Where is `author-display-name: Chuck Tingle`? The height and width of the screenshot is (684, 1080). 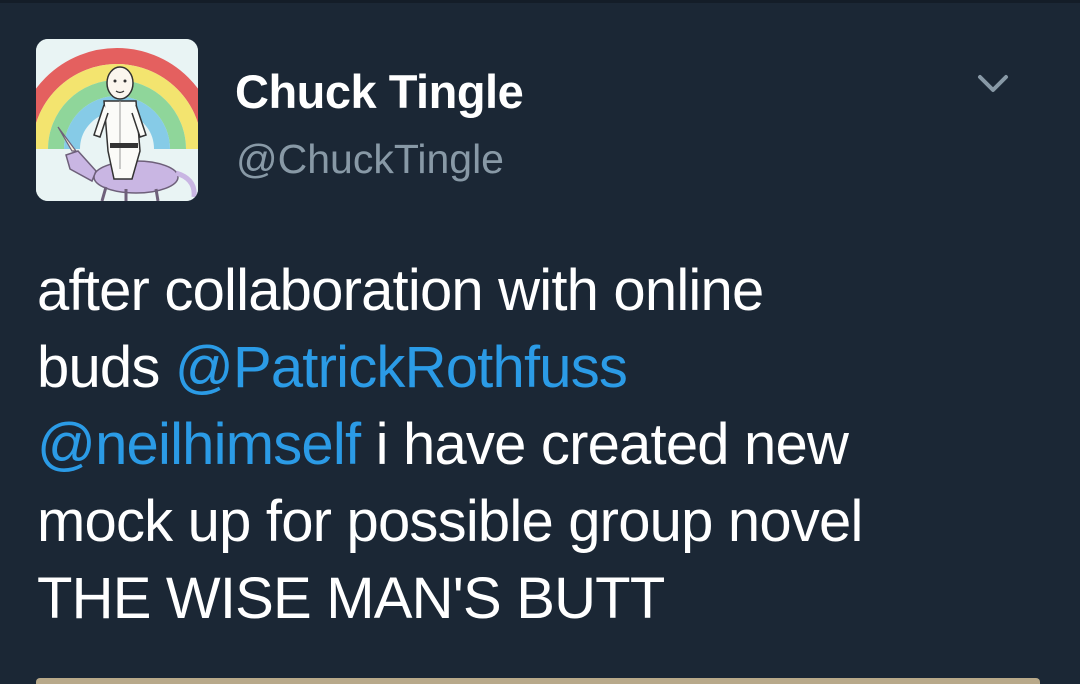 author-display-name: Chuck Tingle is located at coordinates (379, 92).